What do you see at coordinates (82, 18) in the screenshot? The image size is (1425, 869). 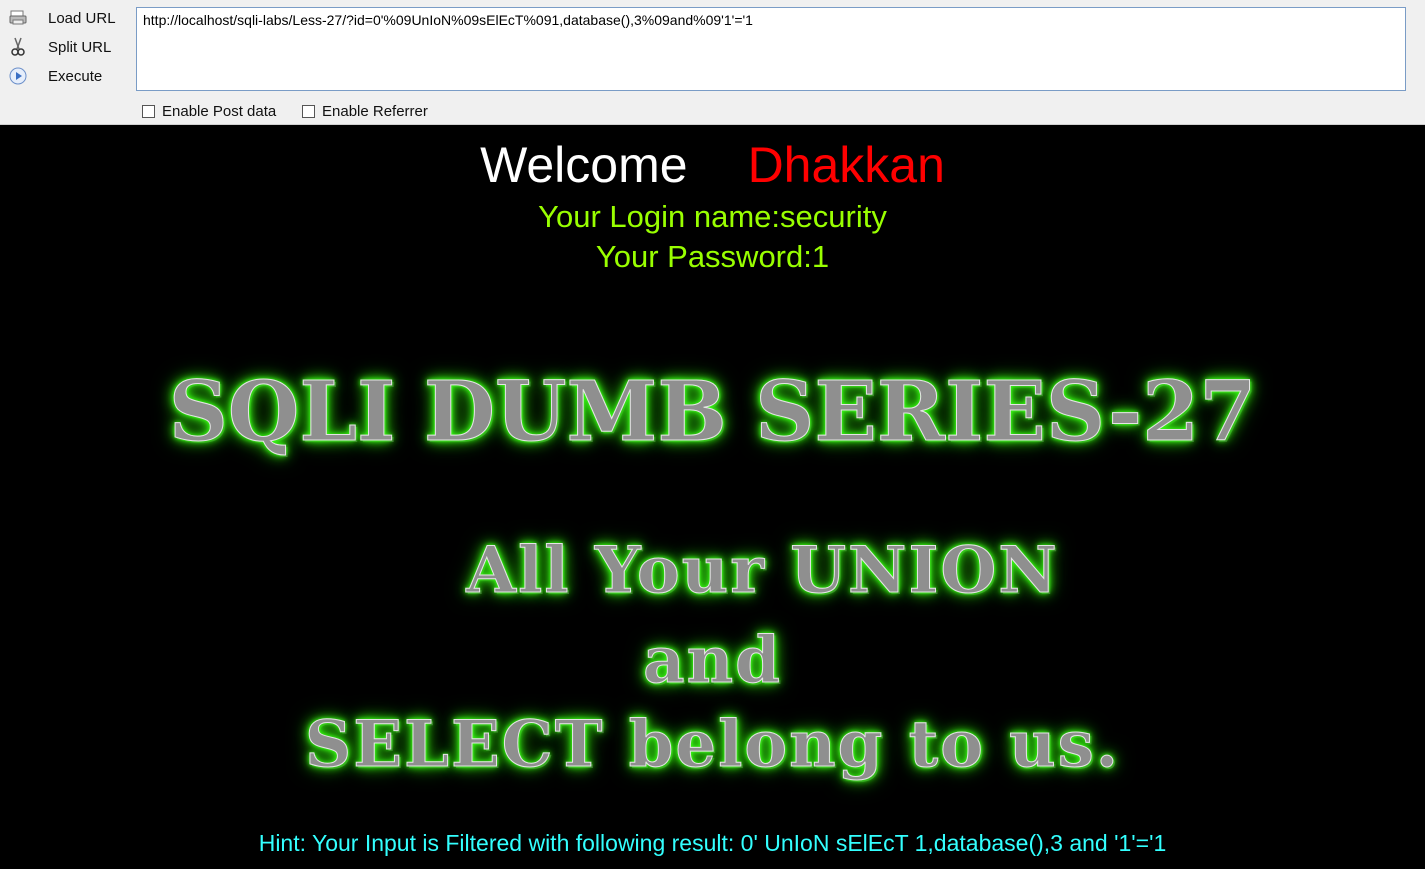 I see `load-url-label: Load URL` at bounding box center [82, 18].